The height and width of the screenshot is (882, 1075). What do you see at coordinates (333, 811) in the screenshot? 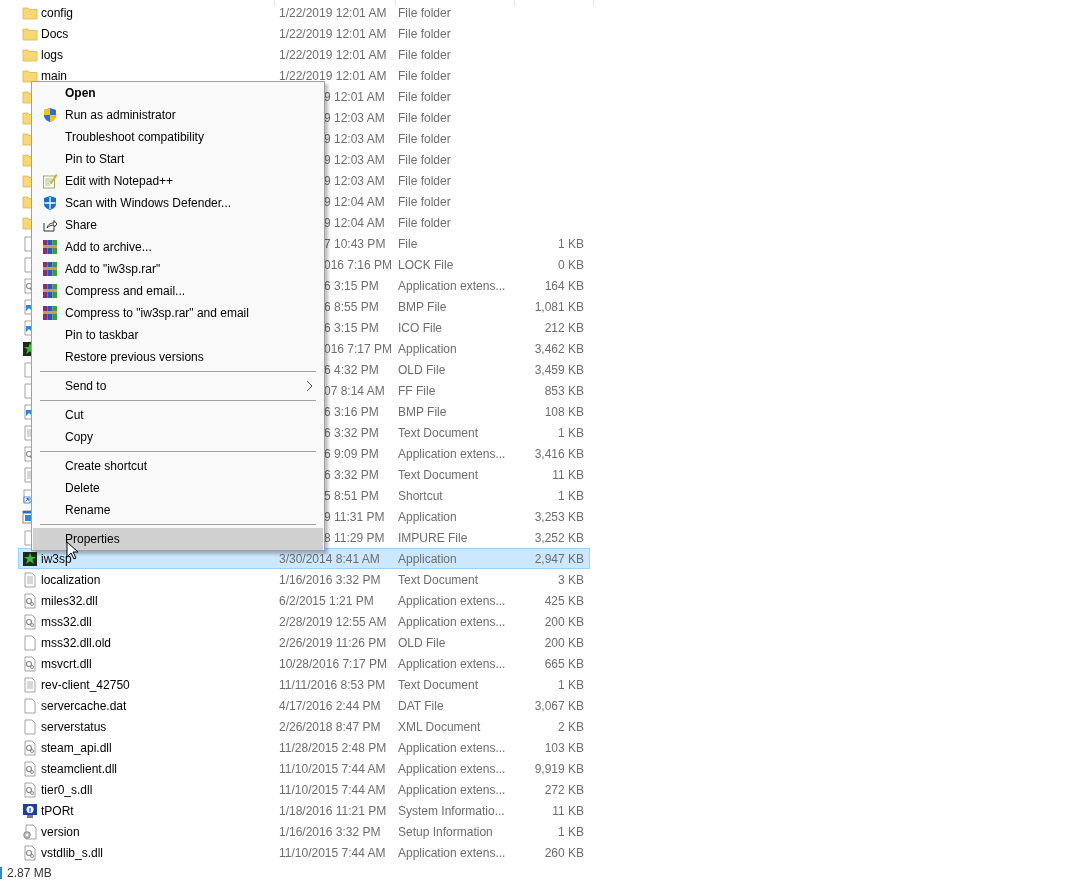
I see `date-modified: 1/18/2016 11:21 PM` at bounding box center [333, 811].